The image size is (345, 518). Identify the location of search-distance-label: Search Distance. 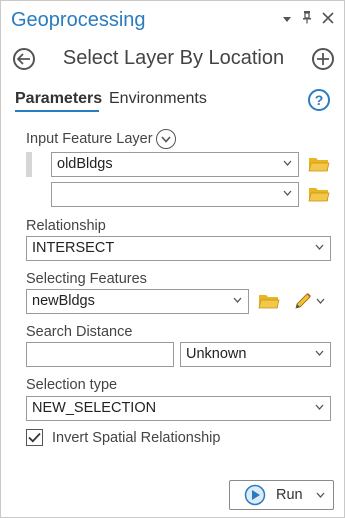
(79, 332).